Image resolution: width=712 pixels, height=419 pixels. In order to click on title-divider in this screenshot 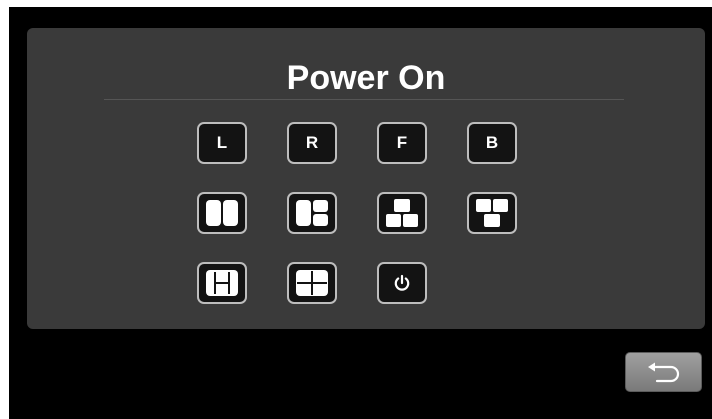, I will do `click(364, 99)`.